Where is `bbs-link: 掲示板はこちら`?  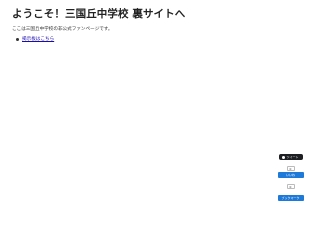
bbs-link: 掲示板はこちら is located at coordinates (38, 39).